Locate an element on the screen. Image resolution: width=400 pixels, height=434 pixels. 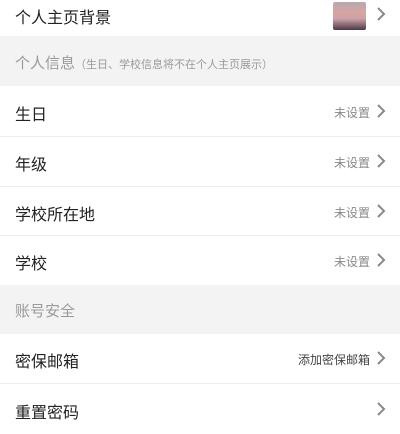
grade-value: 未设置 is located at coordinates (351, 163).